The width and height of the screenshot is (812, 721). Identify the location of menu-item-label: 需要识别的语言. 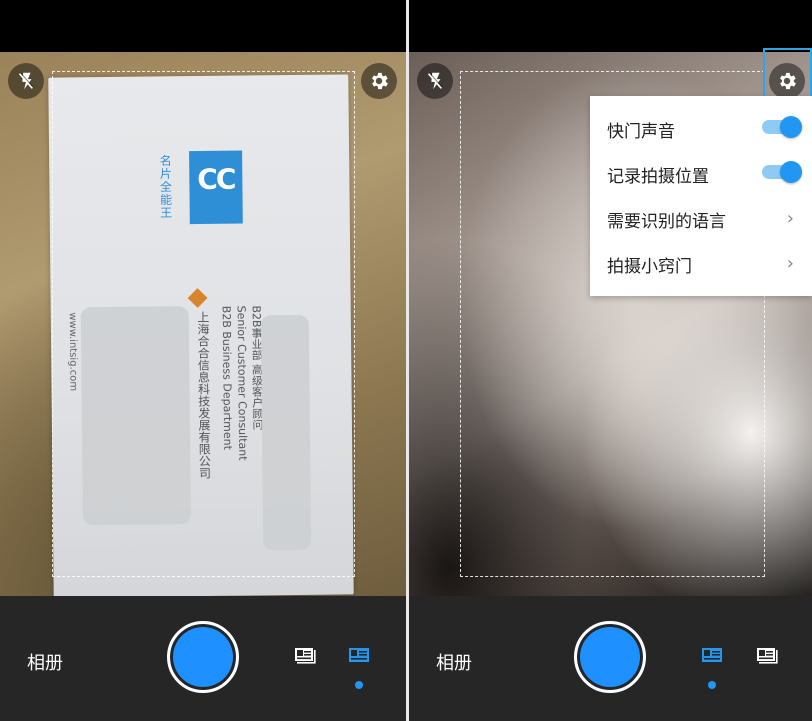
(666, 221).